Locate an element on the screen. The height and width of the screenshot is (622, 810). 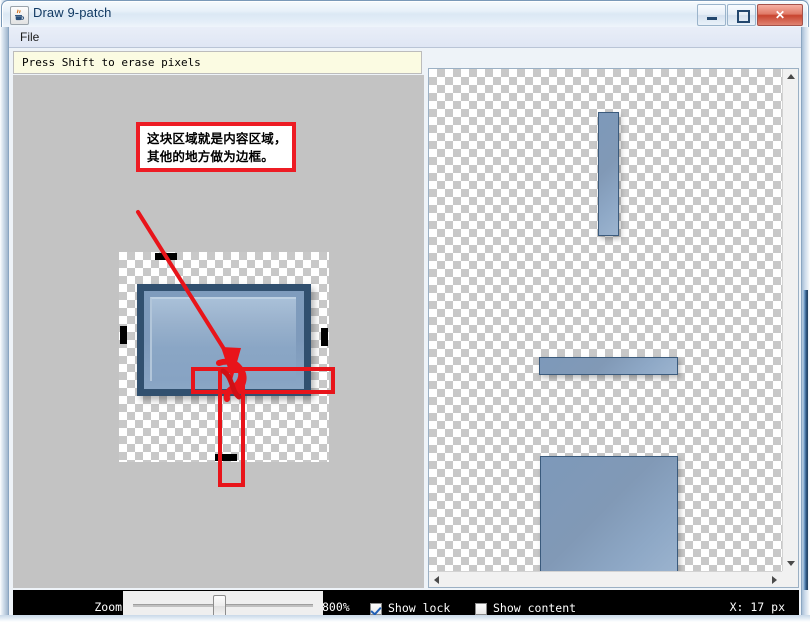
horizontal-stretch-preview is located at coordinates (608, 366).